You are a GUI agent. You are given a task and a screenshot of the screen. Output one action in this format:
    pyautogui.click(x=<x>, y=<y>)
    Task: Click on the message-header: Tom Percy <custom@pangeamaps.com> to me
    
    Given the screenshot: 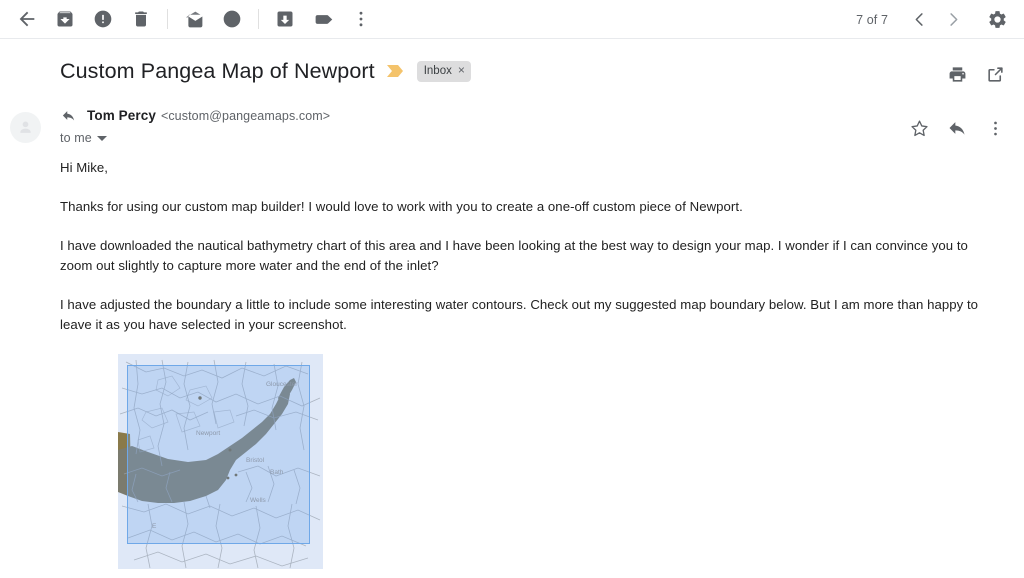 What is the action you would take?
    pyautogui.click(x=512, y=120)
    